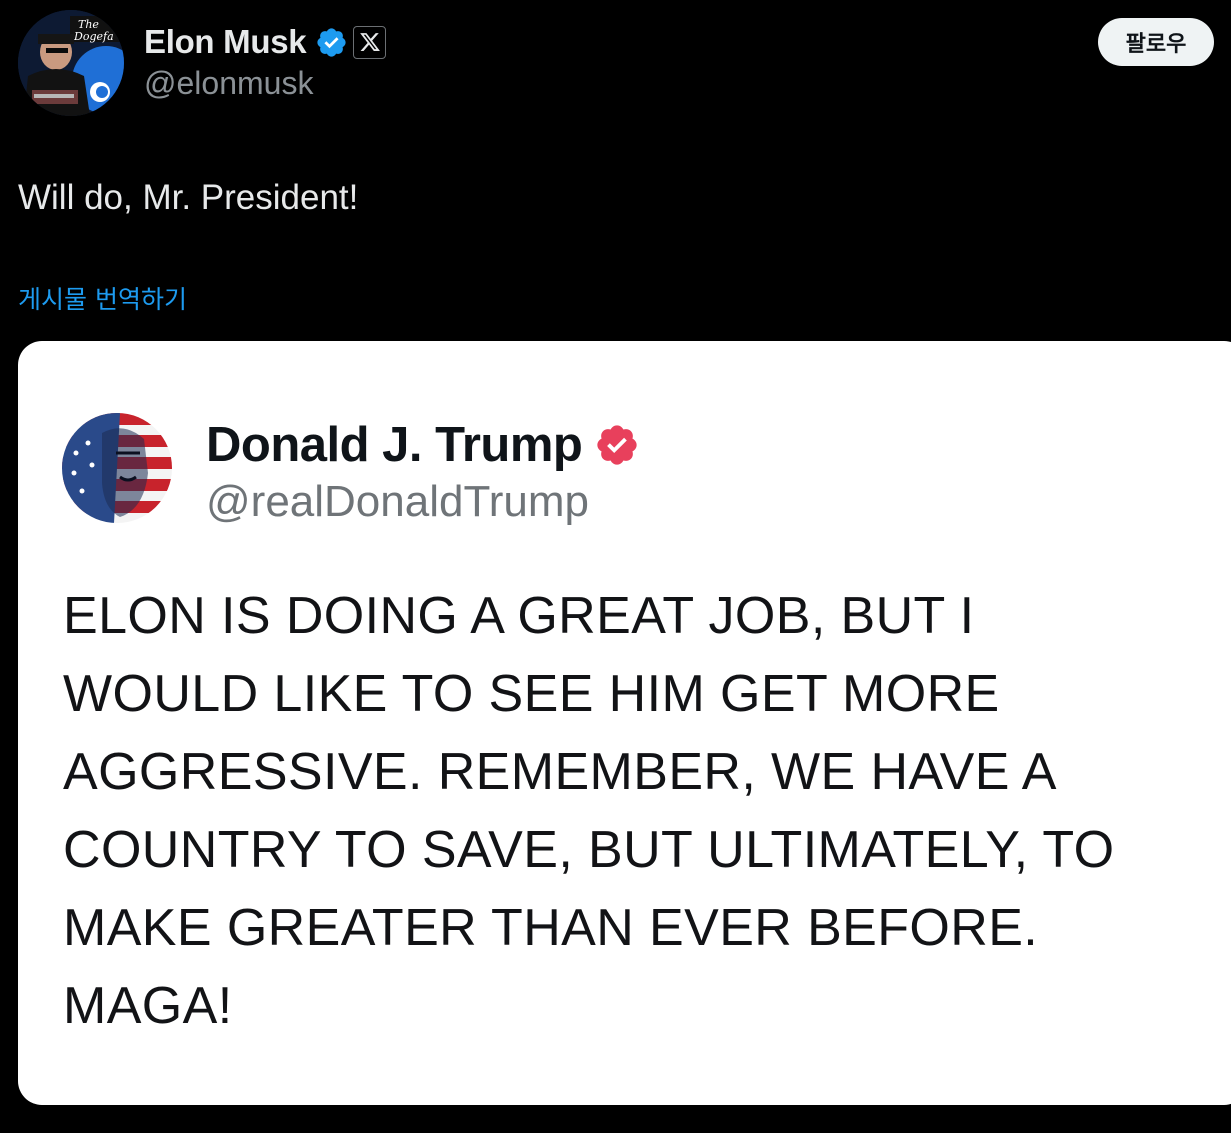  Describe the element at coordinates (394, 445) in the screenshot. I see `quoted-author-name: Donald J. Trump` at that location.